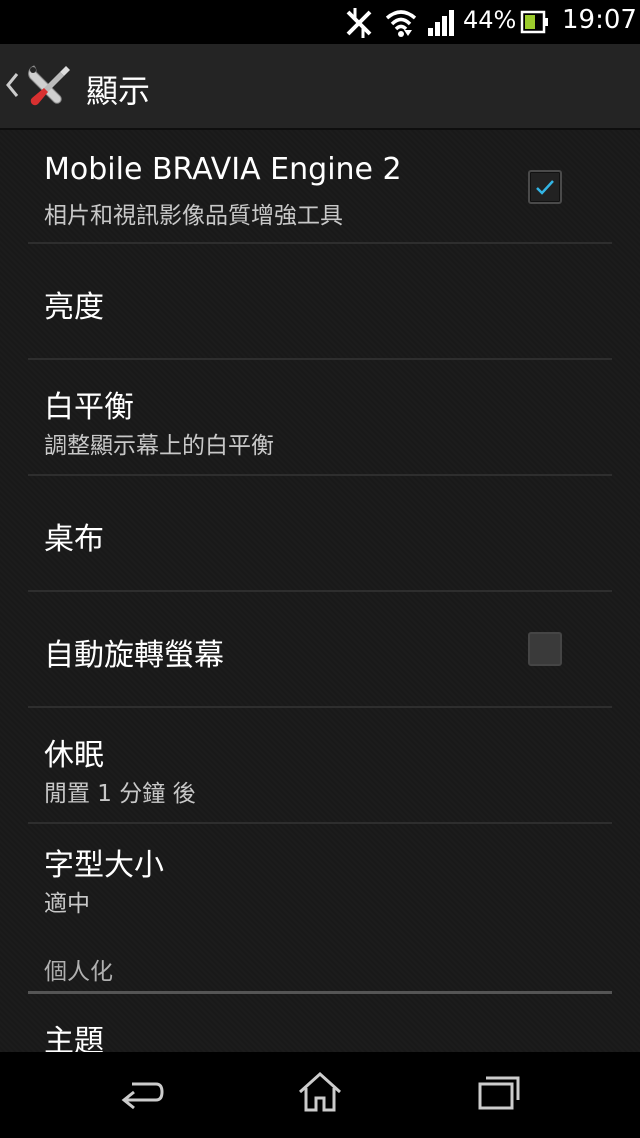 The height and width of the screenshot is (1138, 640). I want to click on battery-percent: 44%, so click(490, 20).